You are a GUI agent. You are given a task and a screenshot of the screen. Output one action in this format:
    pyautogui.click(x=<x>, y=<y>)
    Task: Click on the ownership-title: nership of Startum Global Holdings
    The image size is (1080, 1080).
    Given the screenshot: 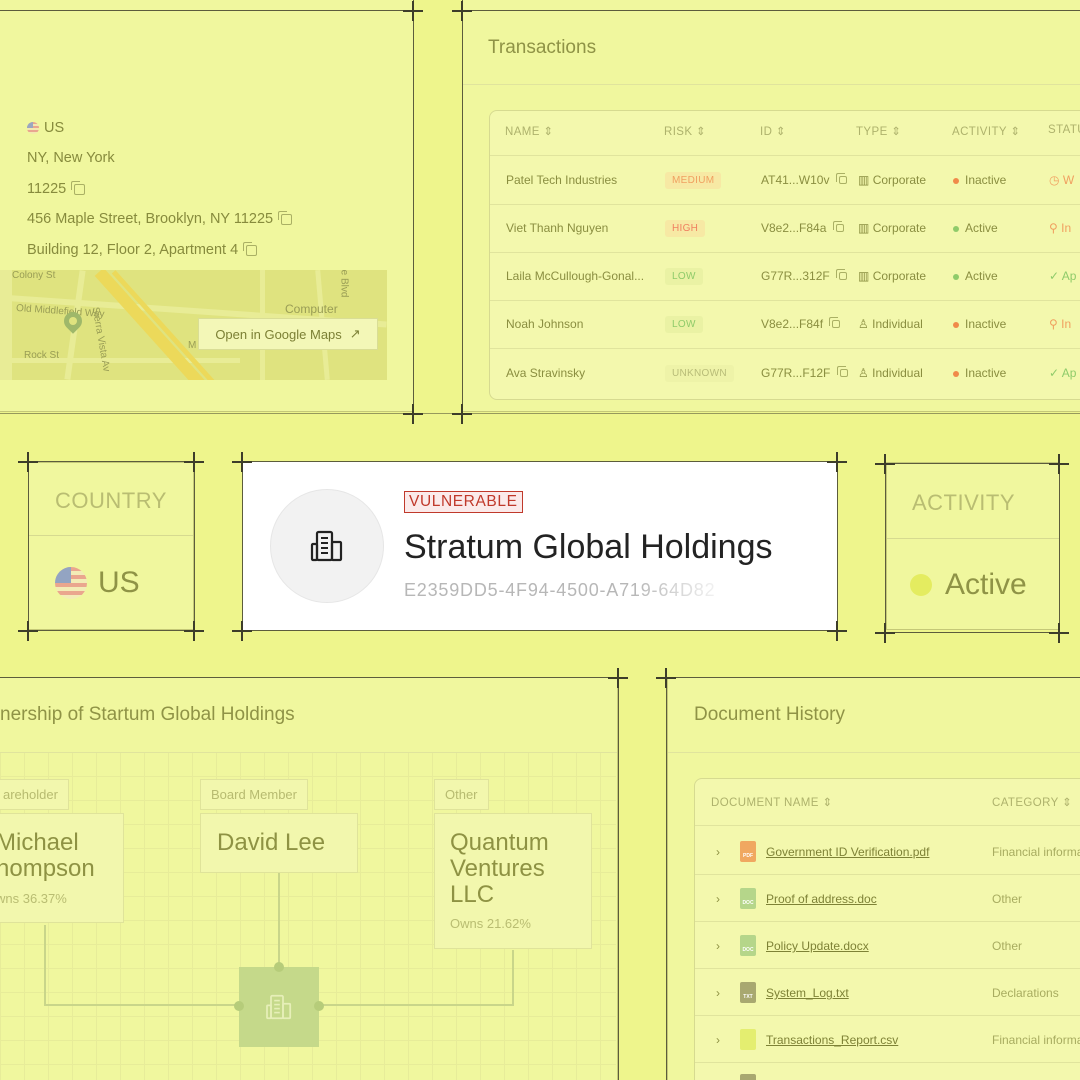 What is the action you would take?
    pyautogui.click(x=147, y=714)
    